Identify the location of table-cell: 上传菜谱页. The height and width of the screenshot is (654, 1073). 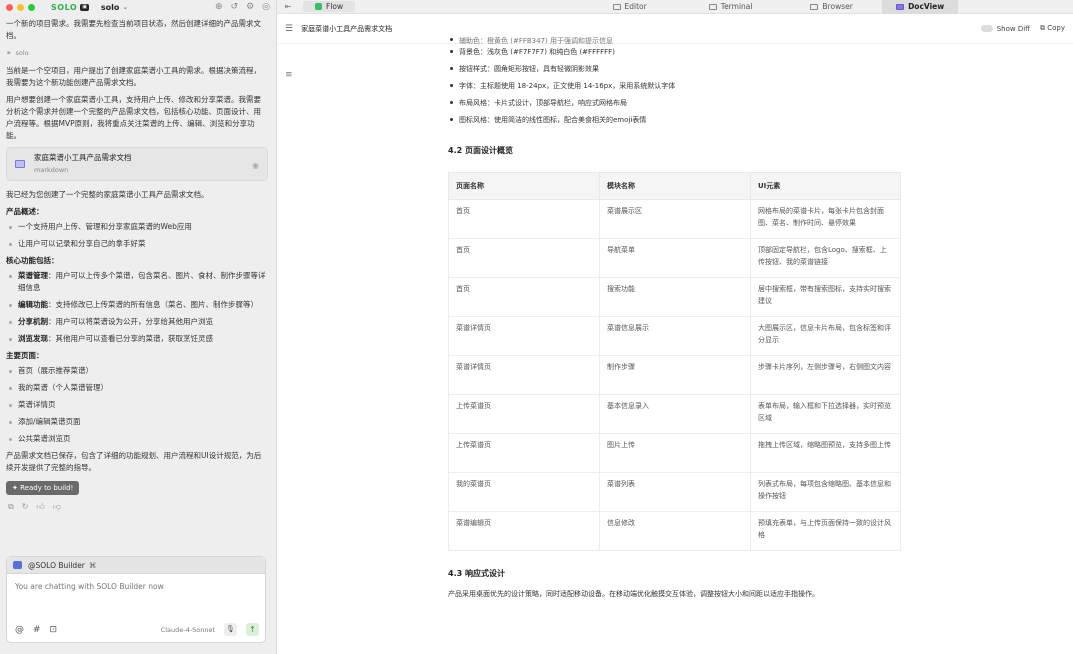
(524, 453).